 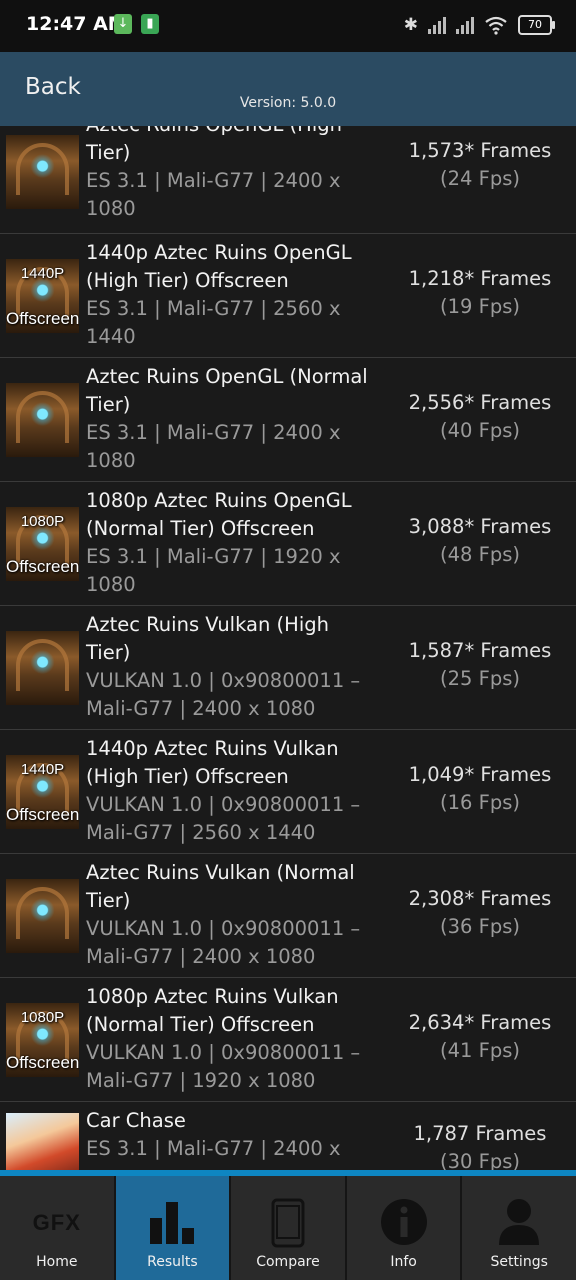 What do you see at coordinates (288, 103) in the screenshot?
I see `version-label: Version: 5.0.0` at bounding box center [288, 103].